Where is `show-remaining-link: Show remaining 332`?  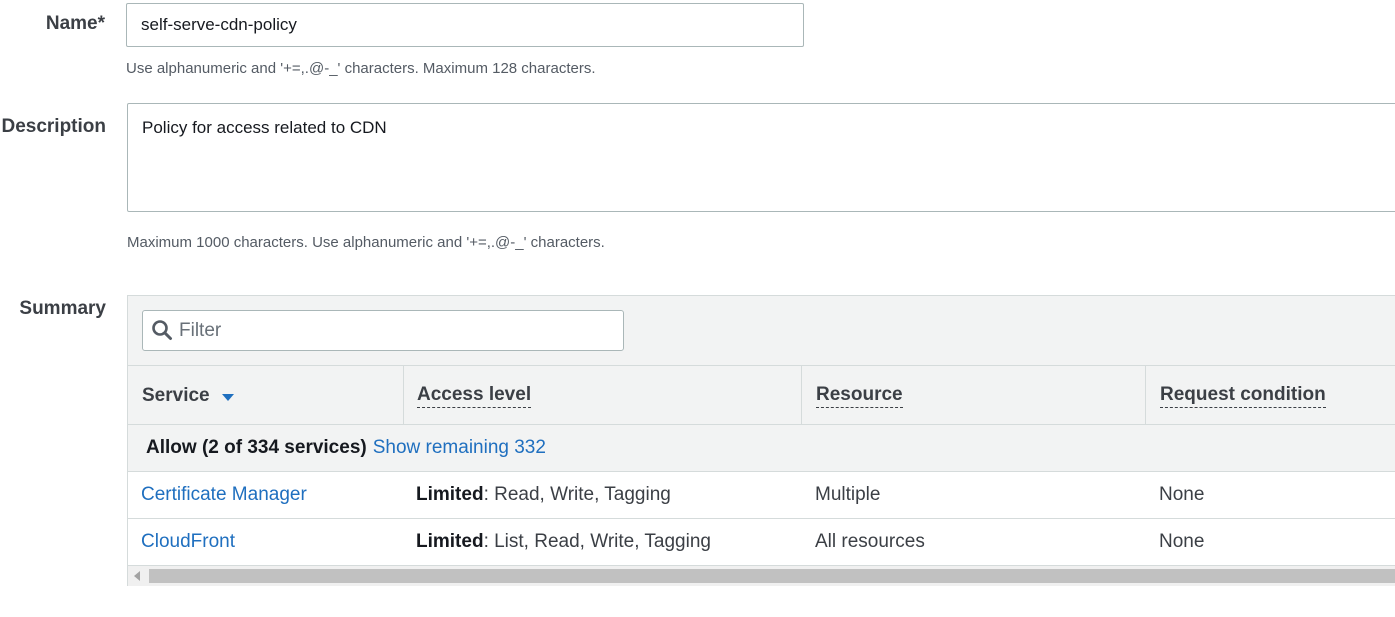 show-remaining-link: Show remaining 332 is located at coordinates (459, 448).